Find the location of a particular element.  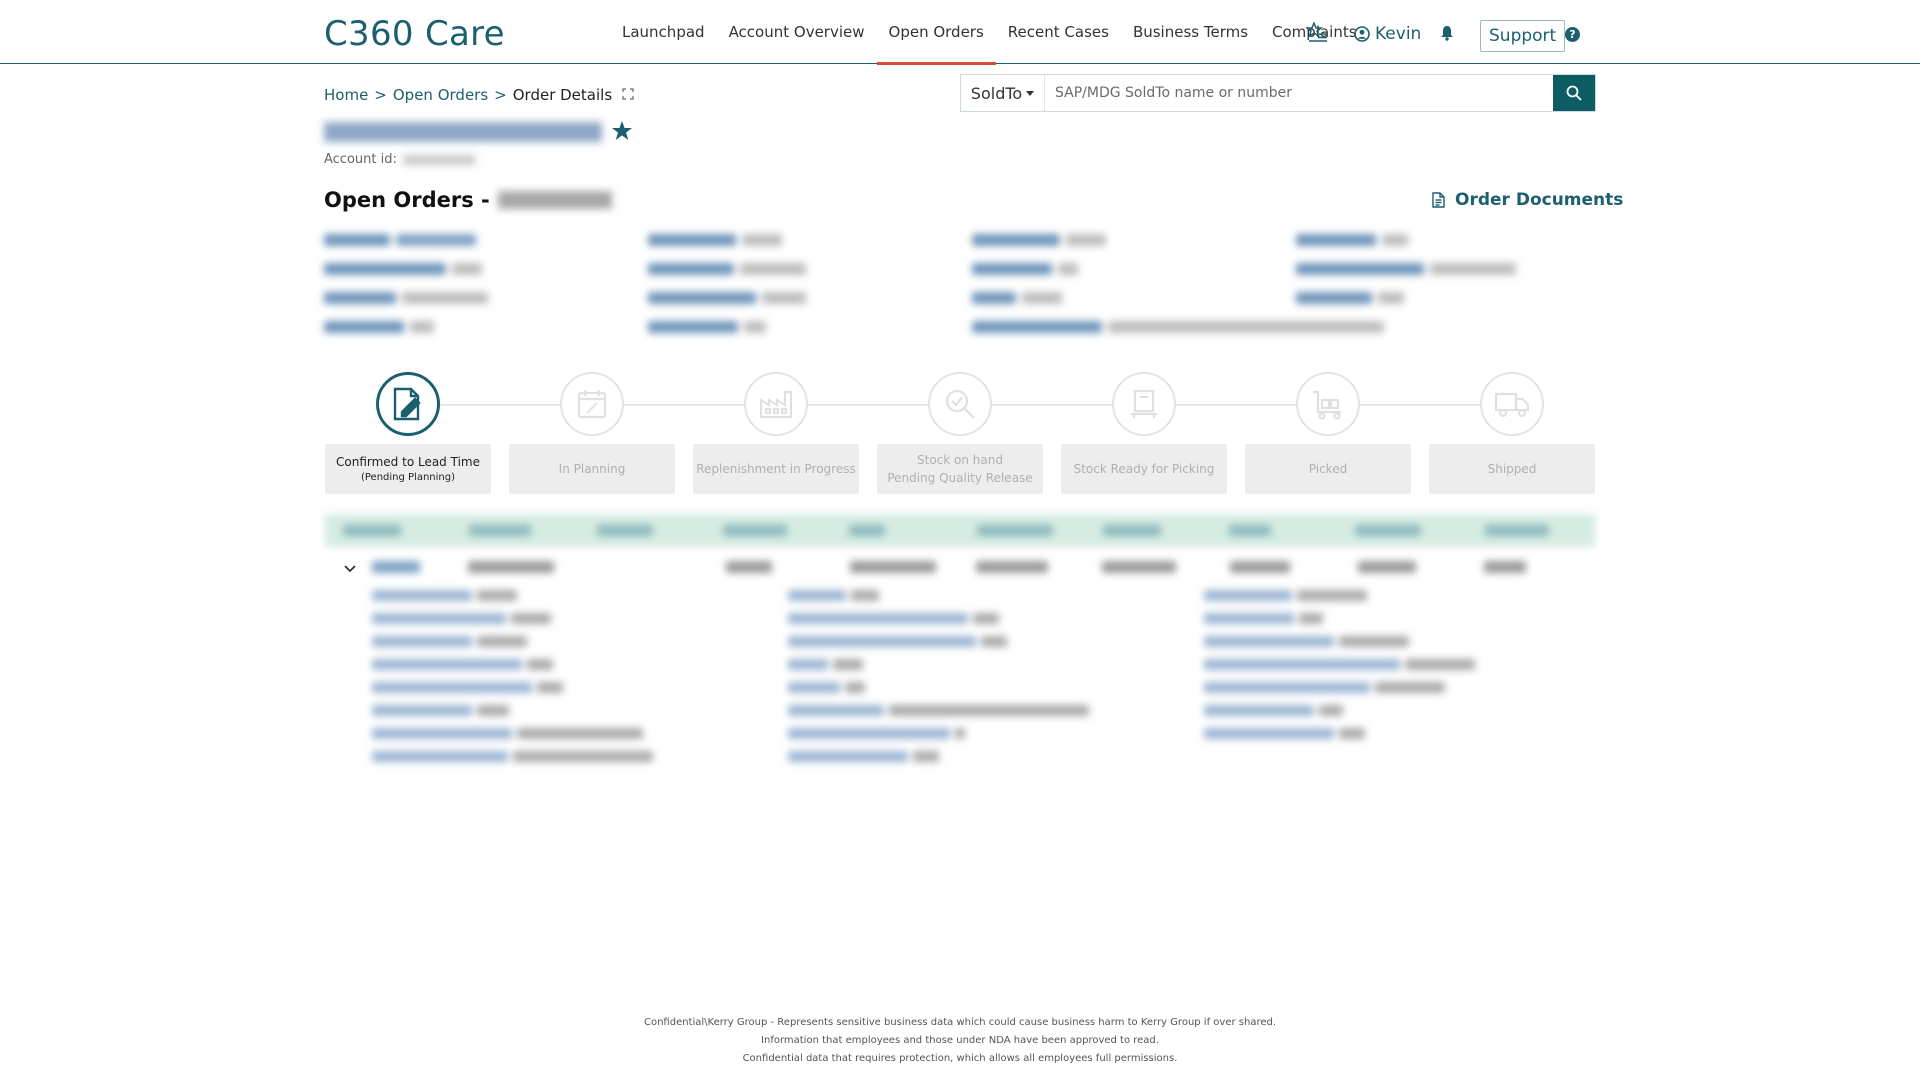

nav-launchpad: Launchpad is located at coordinates (663, 32).